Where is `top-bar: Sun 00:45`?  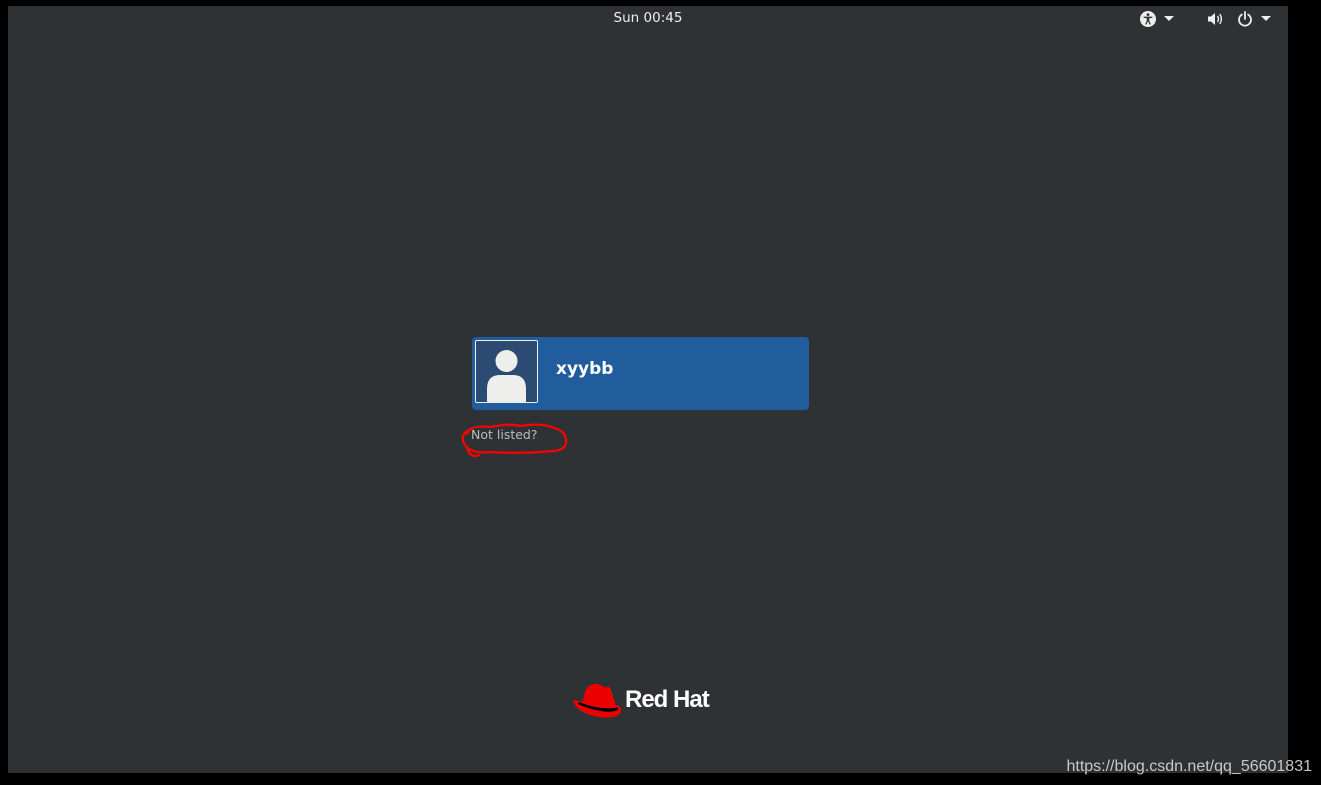 top-bar: Sun 00:45 is located at coordinates (648, 18).